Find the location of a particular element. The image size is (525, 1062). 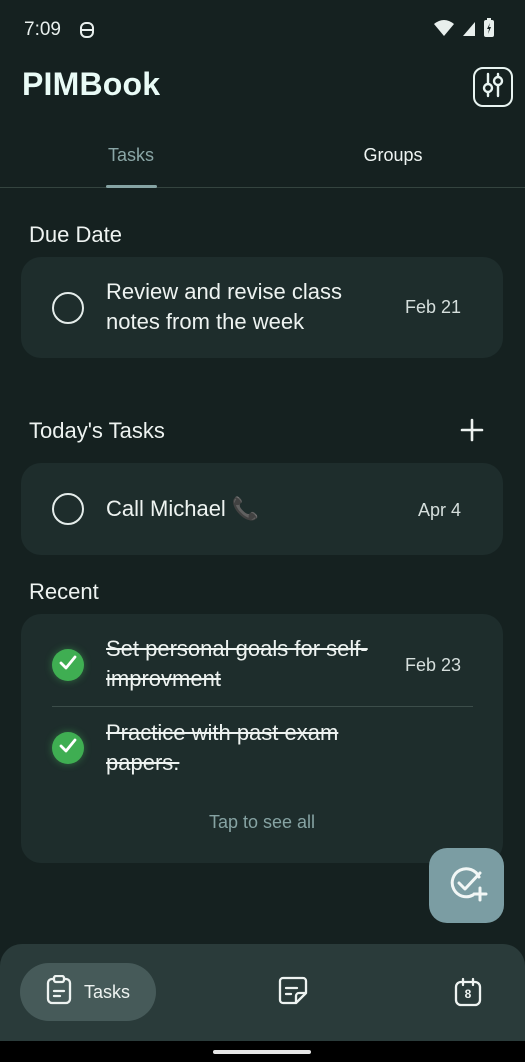

task-text: Call Michael 📞 is located at coordinates (246, 509).